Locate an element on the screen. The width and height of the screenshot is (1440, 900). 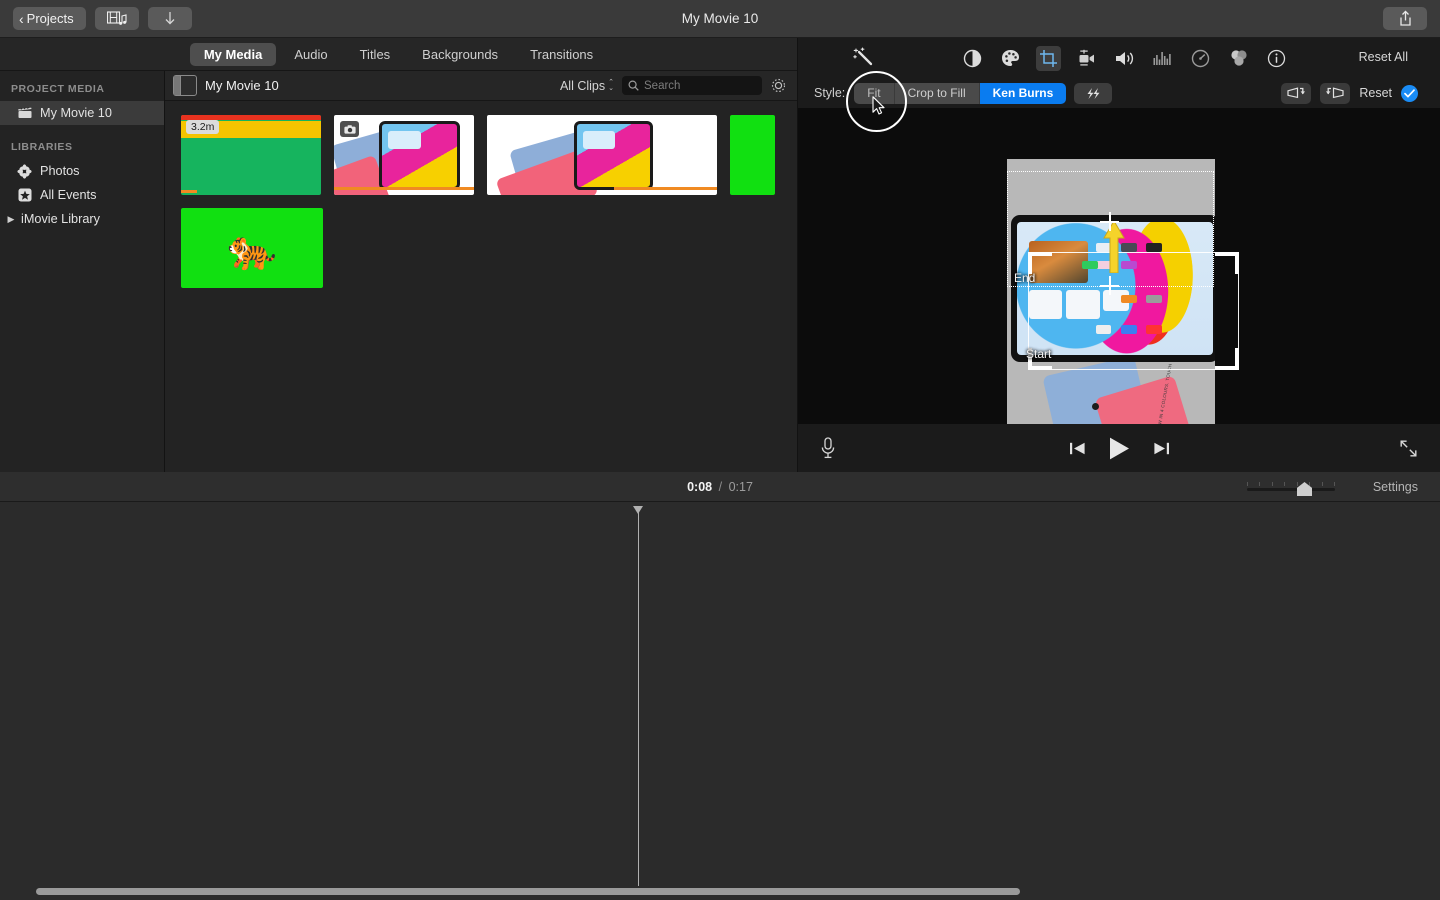
crop-icon is located at coordinates (1048, 58).